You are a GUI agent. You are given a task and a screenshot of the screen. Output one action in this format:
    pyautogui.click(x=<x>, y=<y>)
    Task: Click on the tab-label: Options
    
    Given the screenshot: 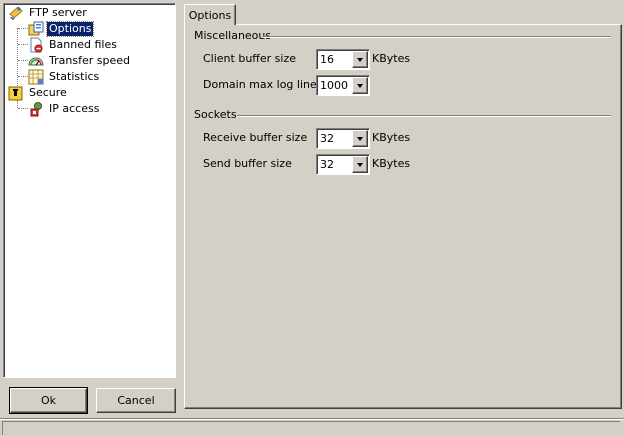 What is the action you would take?
    pyautogui.click(x=210, y=15)
    